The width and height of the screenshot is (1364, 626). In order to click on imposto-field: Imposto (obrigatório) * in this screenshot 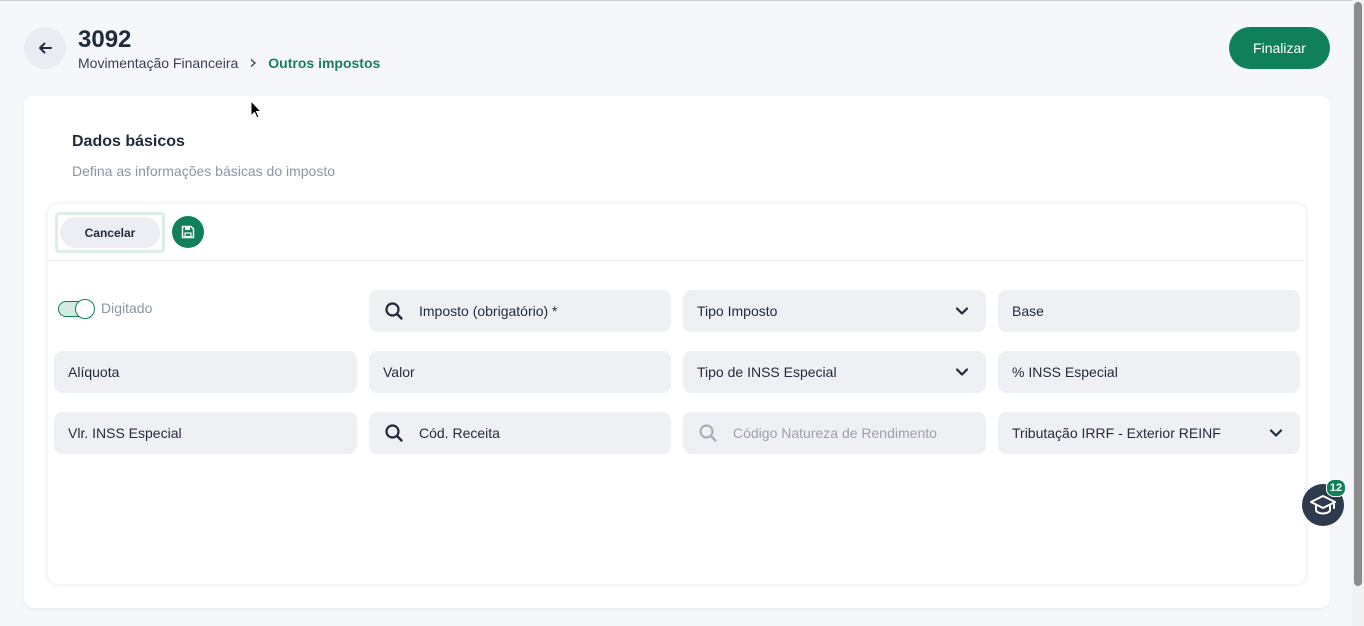, I will do `click(520, 311)`.